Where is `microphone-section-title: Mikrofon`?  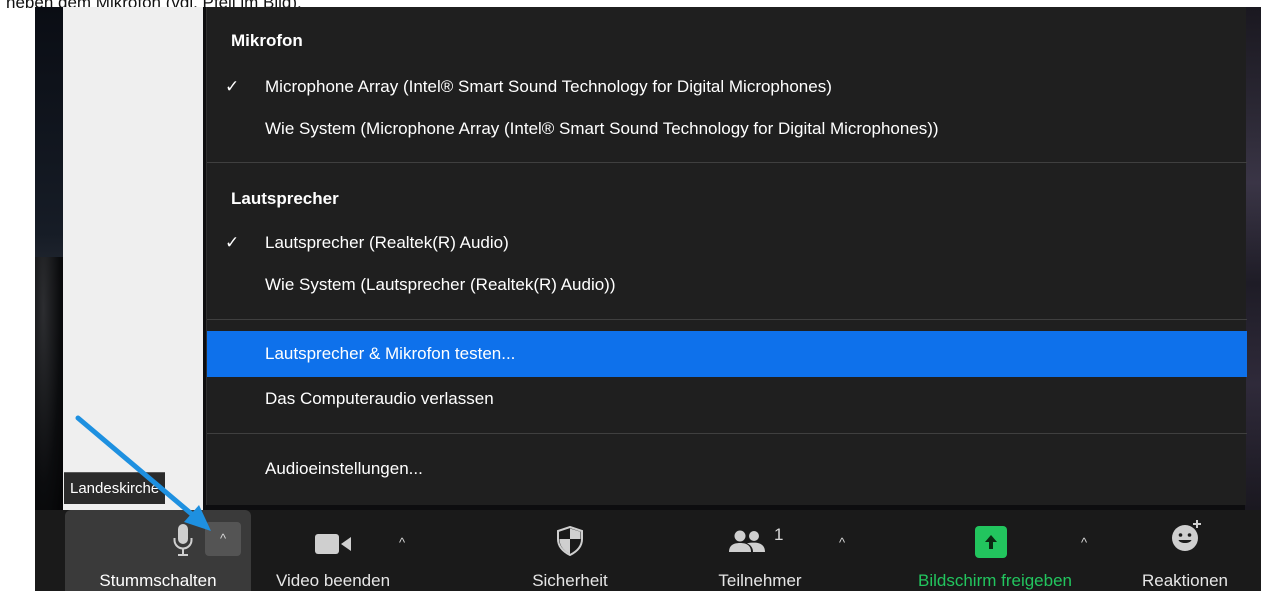 microphone-section-title: Mikrofon is located at coordinates (267, 40).